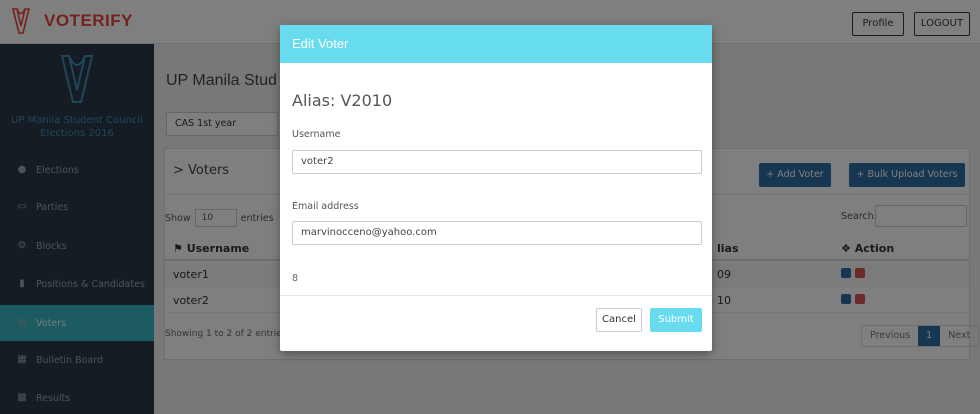  What do you see at coordinates (295, 278) in the screenshot?
I see `modal-note: 8` at bounding box center [295, 278].